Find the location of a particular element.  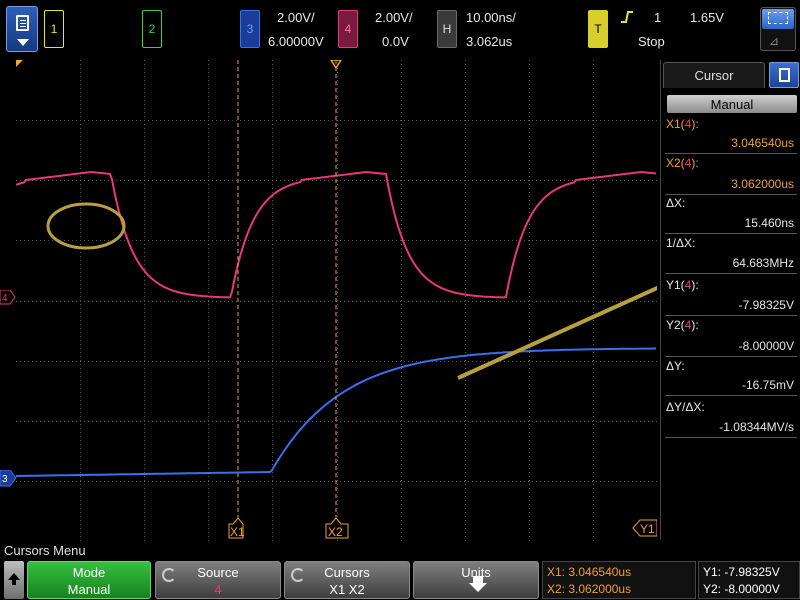

horizontal-scale: 10.00ns/ is located at coordinates (491, 17).